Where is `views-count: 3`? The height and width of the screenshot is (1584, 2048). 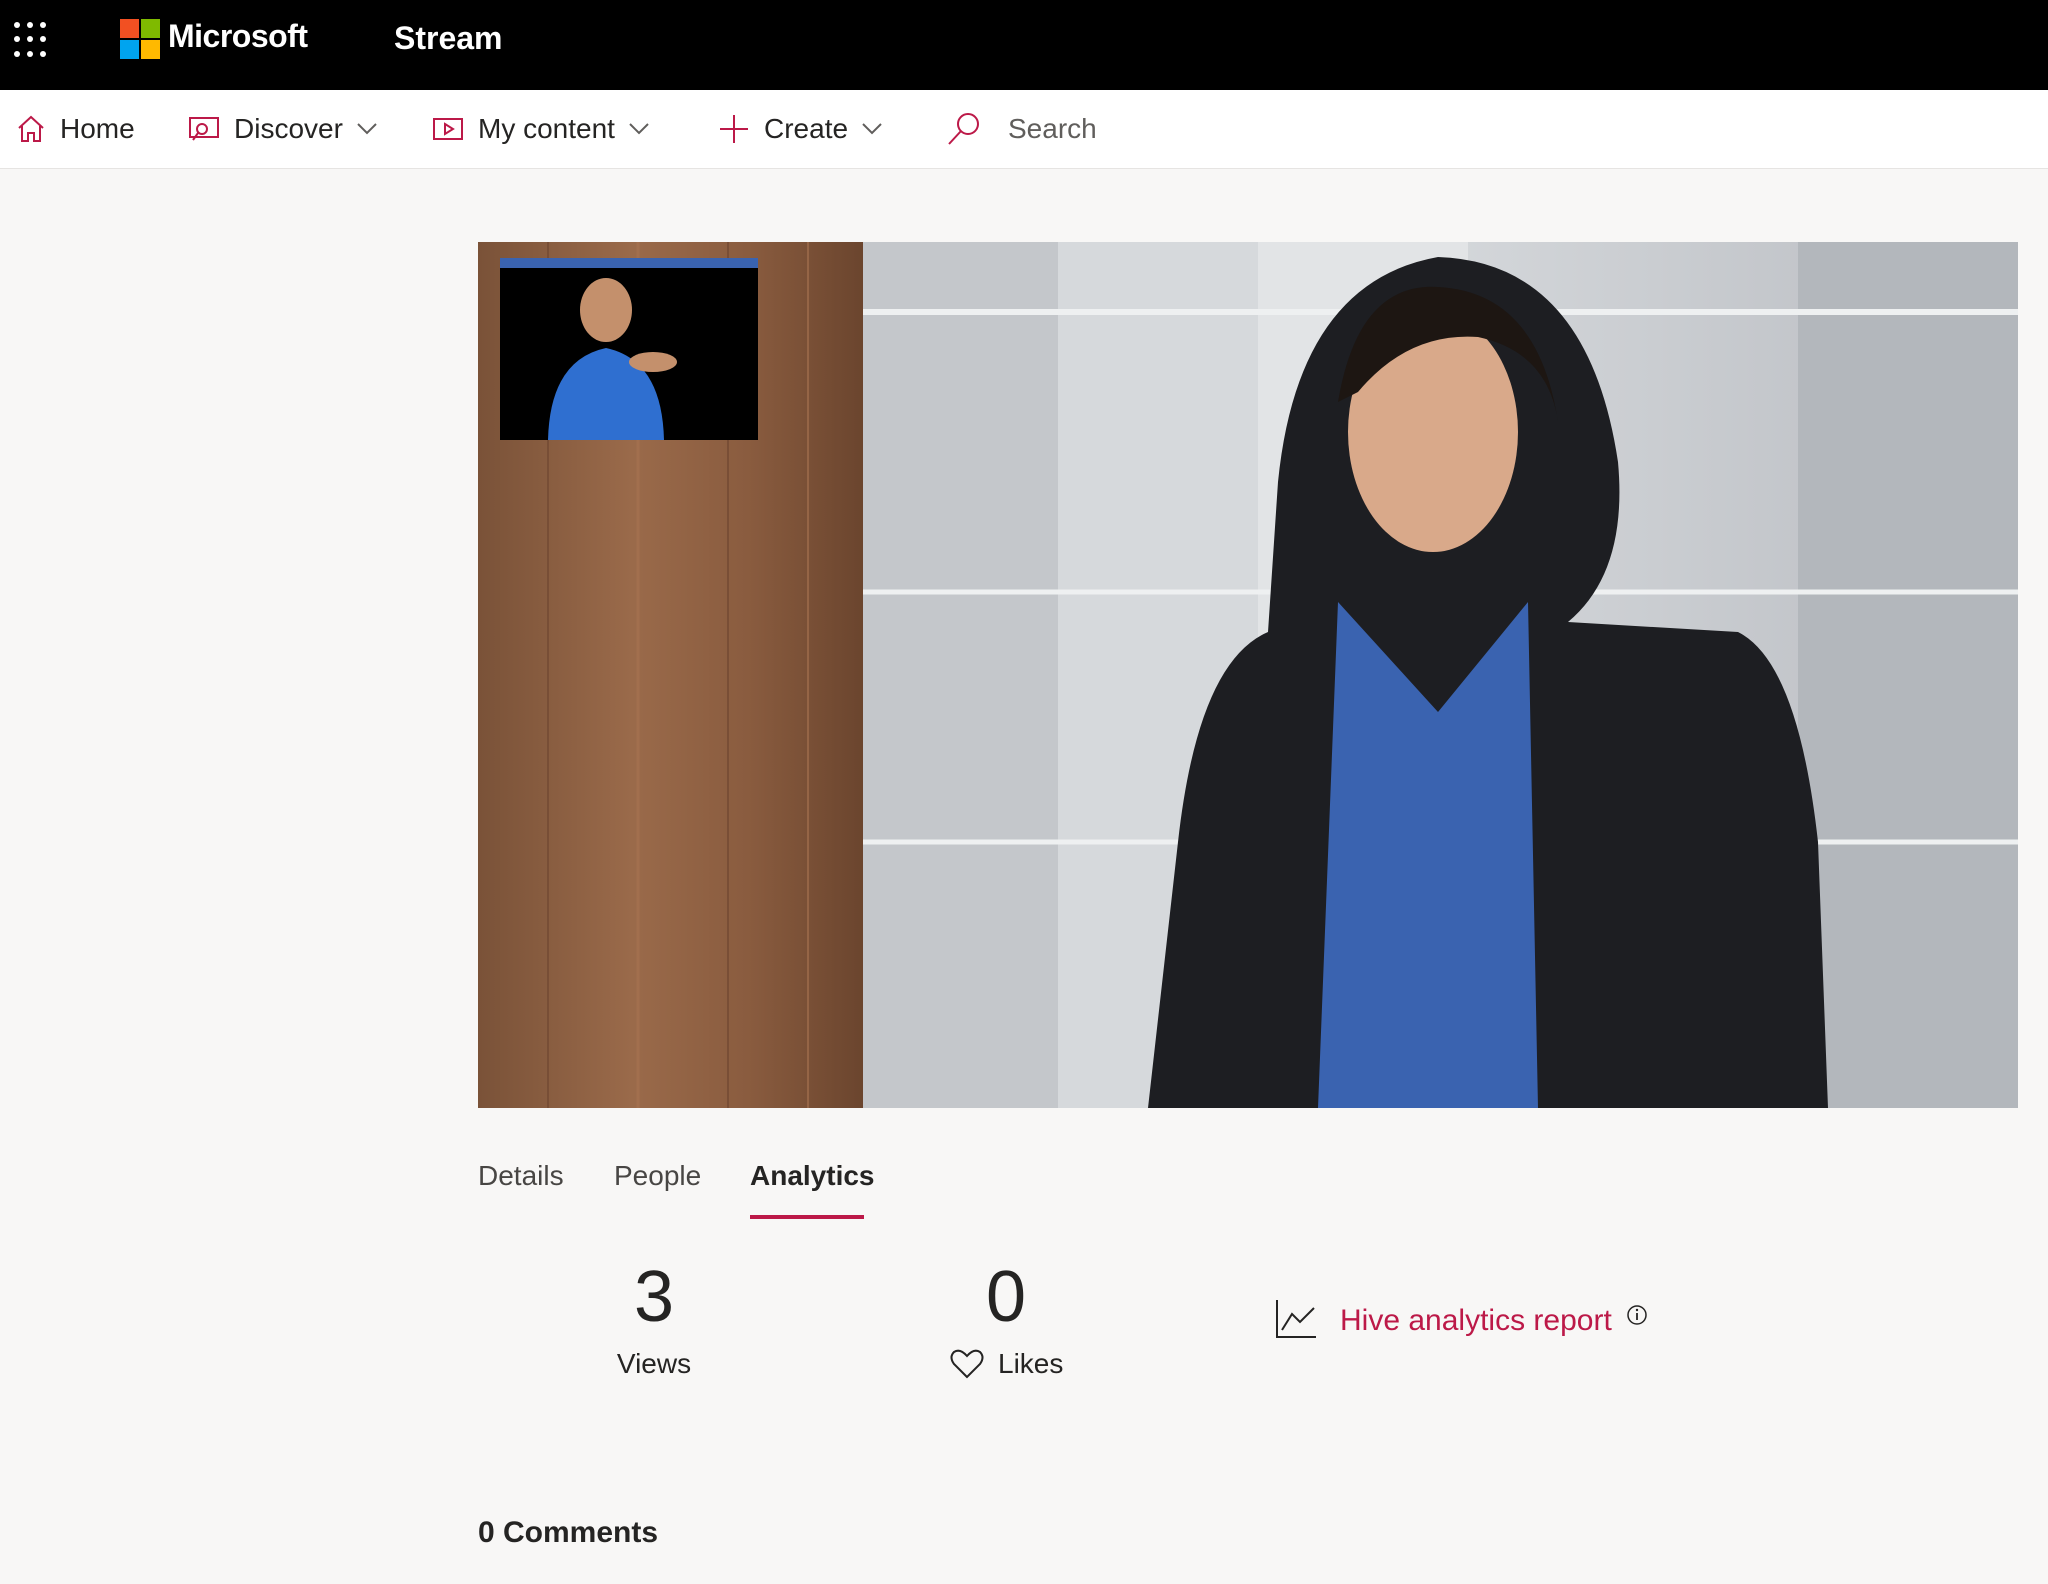
views-count: 3 is located at coordinates (654, 1297).